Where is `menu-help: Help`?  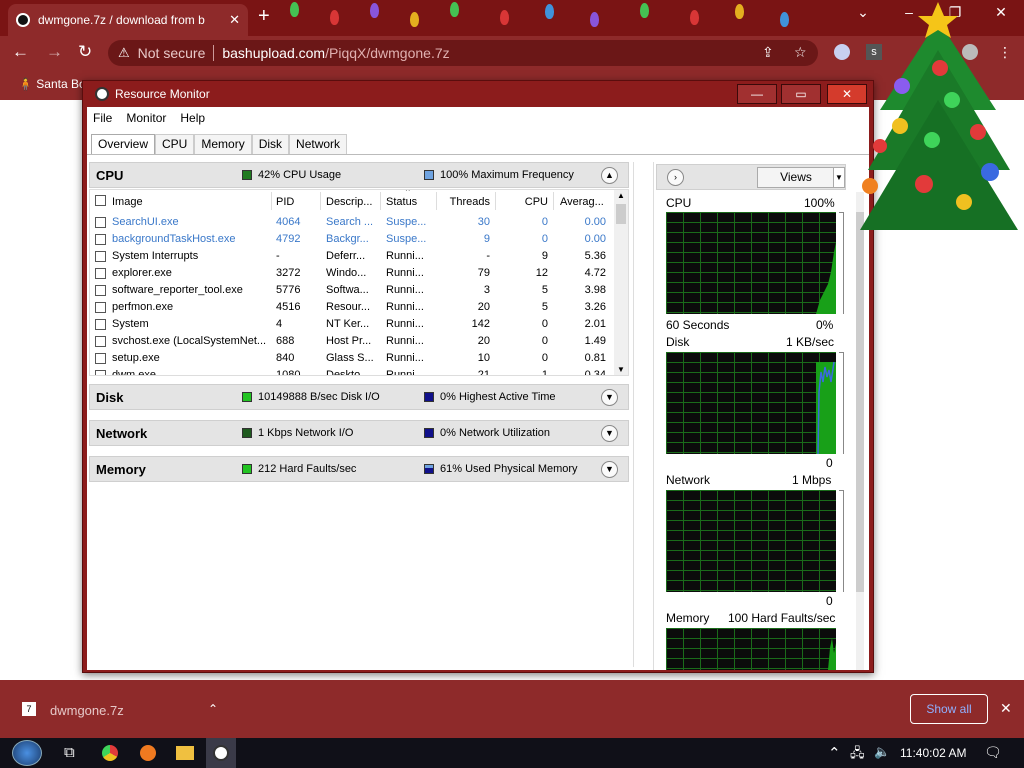 menu-help: Help is located at coordinates (192, 118).